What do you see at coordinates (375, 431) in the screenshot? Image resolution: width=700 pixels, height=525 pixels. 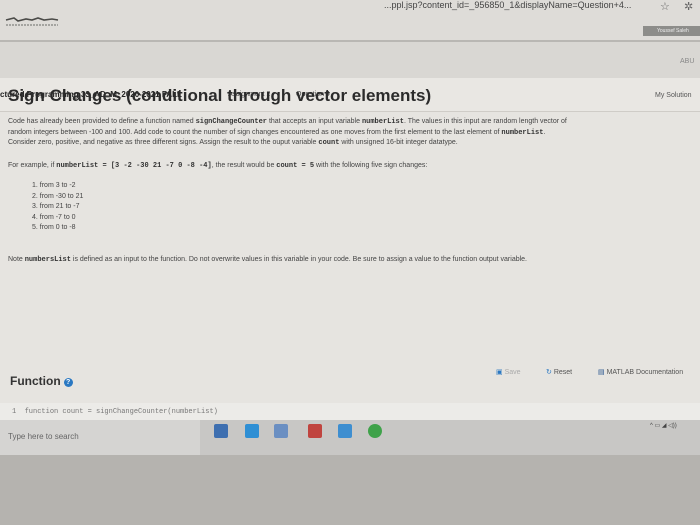 I see `chrome-browser-icon` at bounding box center [375, 431].